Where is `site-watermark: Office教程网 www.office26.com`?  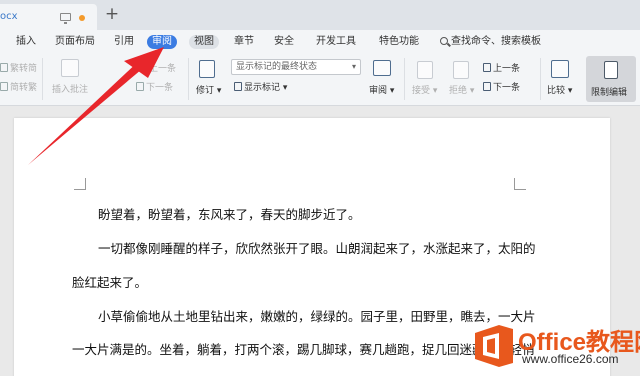
site-watermark: Office教程网 www.office26.com is located at coordinates (555, 346).